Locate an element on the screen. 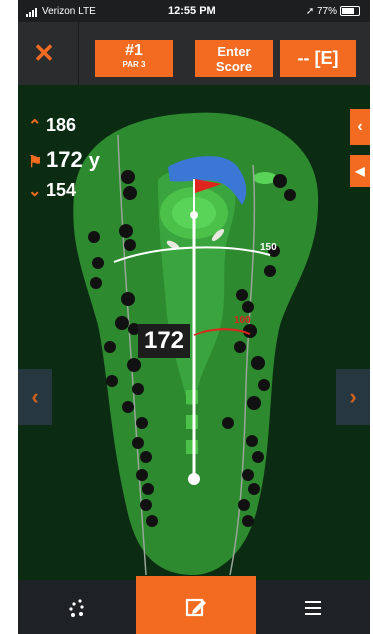  total-score-button: -- [E] is located at coordinates (318, 58).